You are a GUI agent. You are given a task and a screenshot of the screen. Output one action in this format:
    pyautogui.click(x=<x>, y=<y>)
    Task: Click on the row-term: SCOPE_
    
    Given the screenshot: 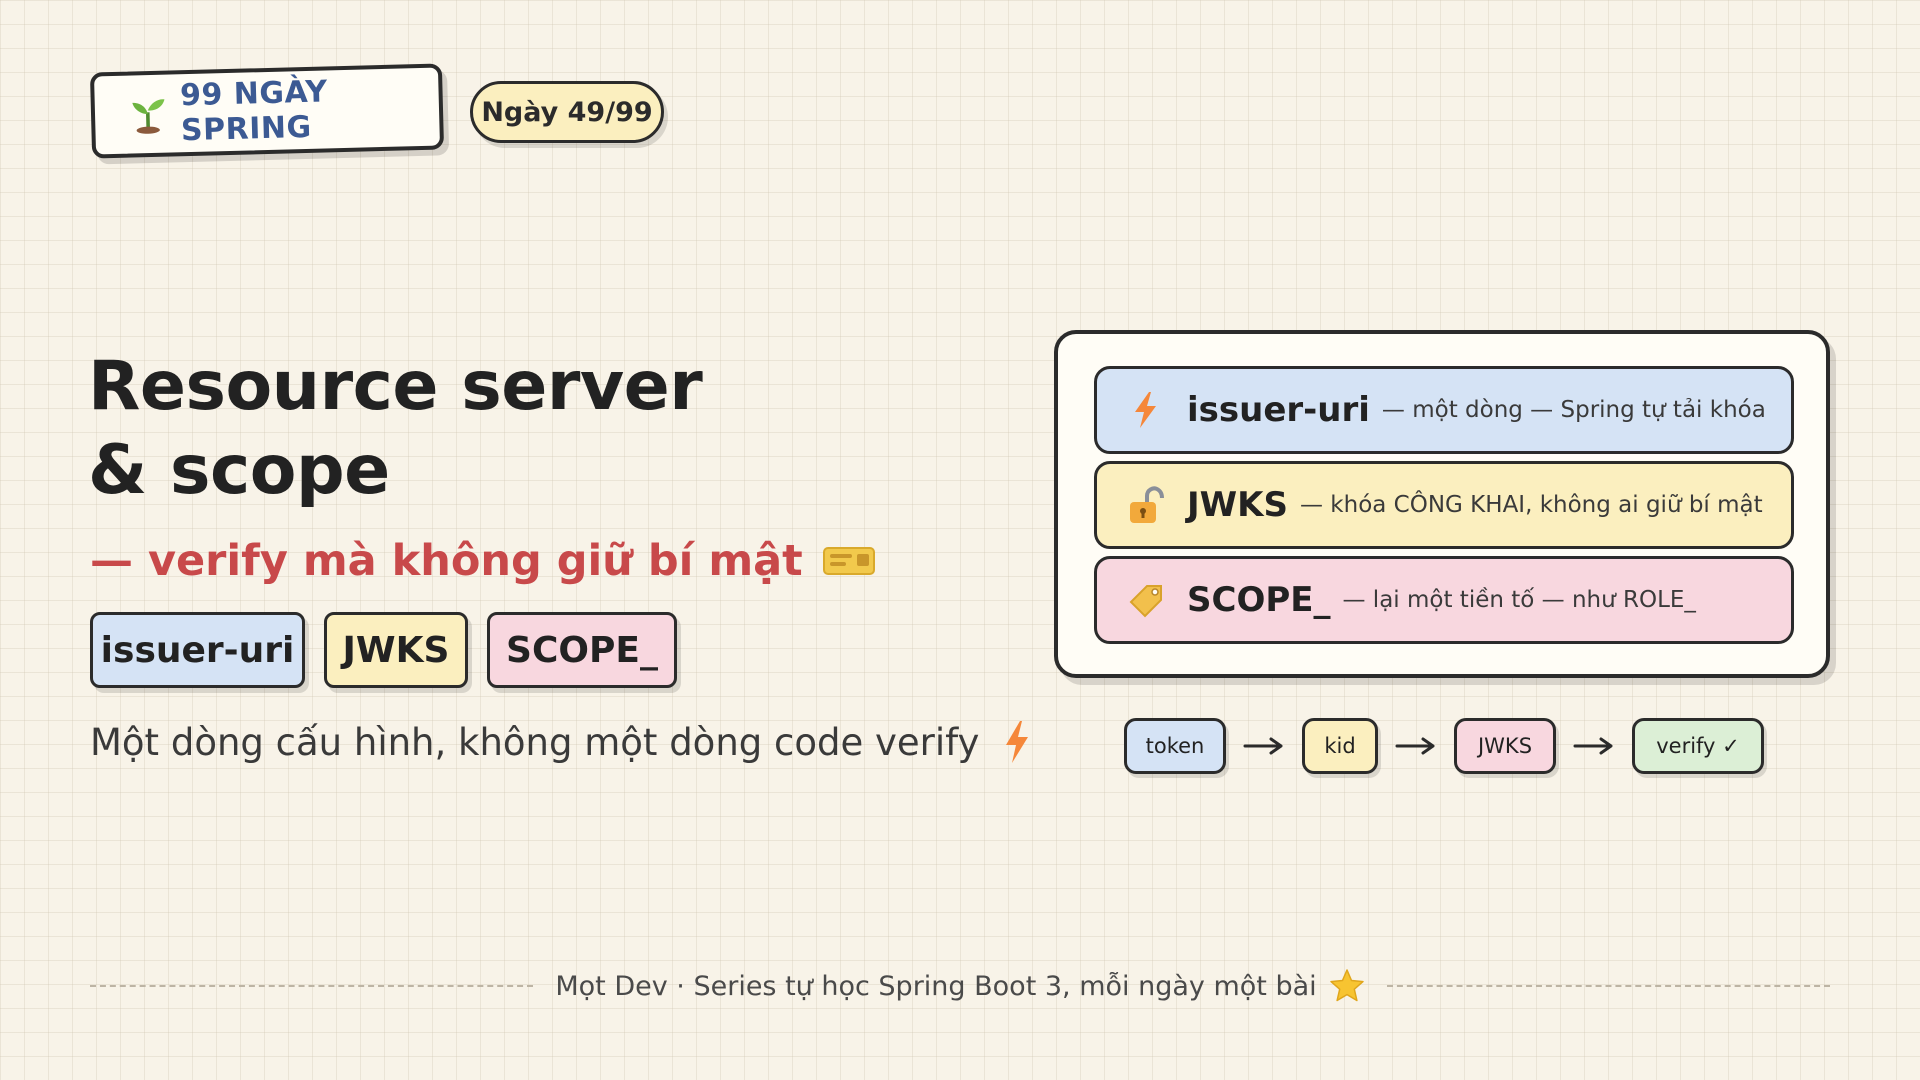 What is the action you would take?
    pyautogui.click(x=1259, y=600)
    